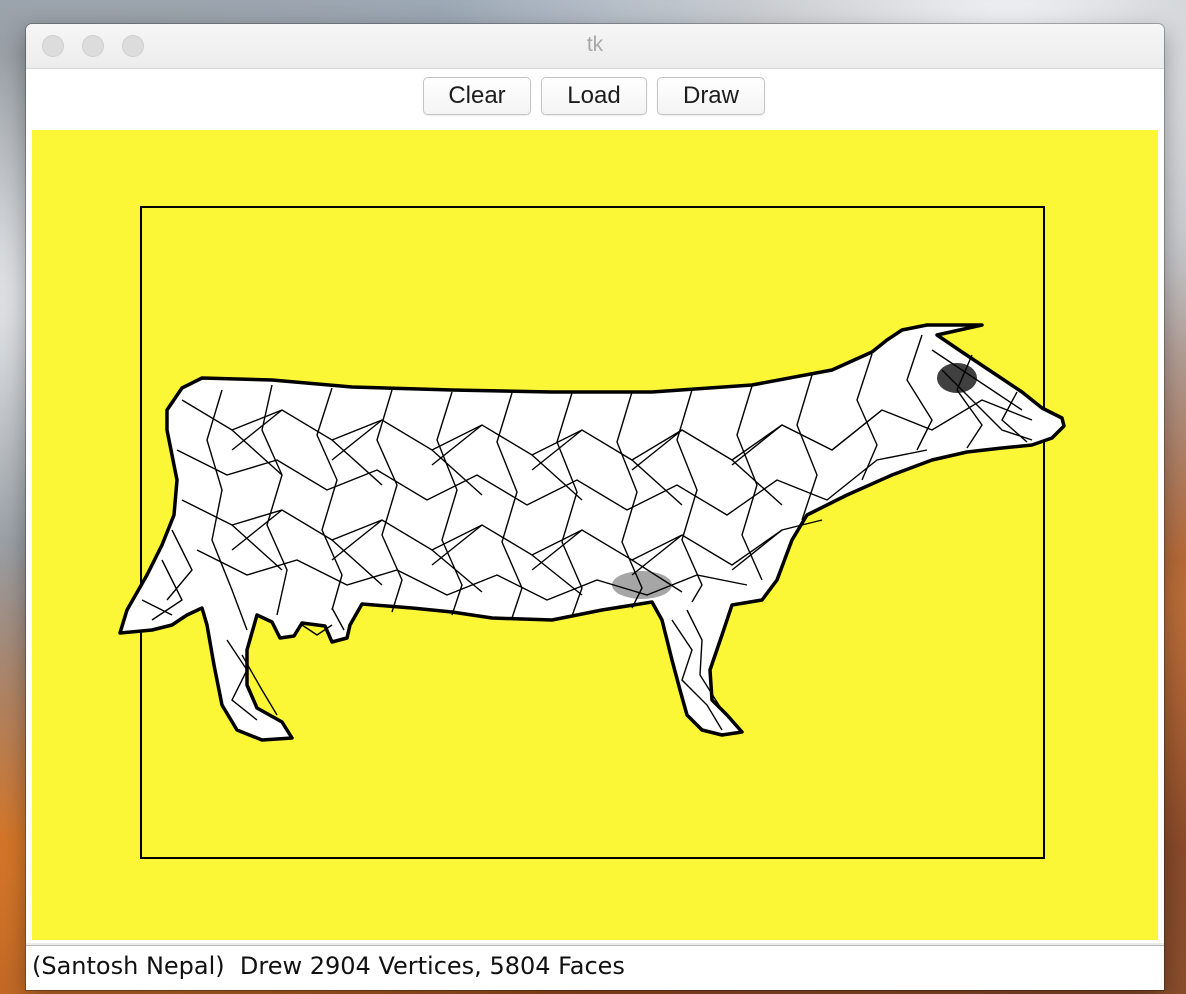 The height and width of the screenshot is (994, 1186). Describe the element at coordinates (477, 96) in the screenshot. I see `clear-button: Clear` at that location.